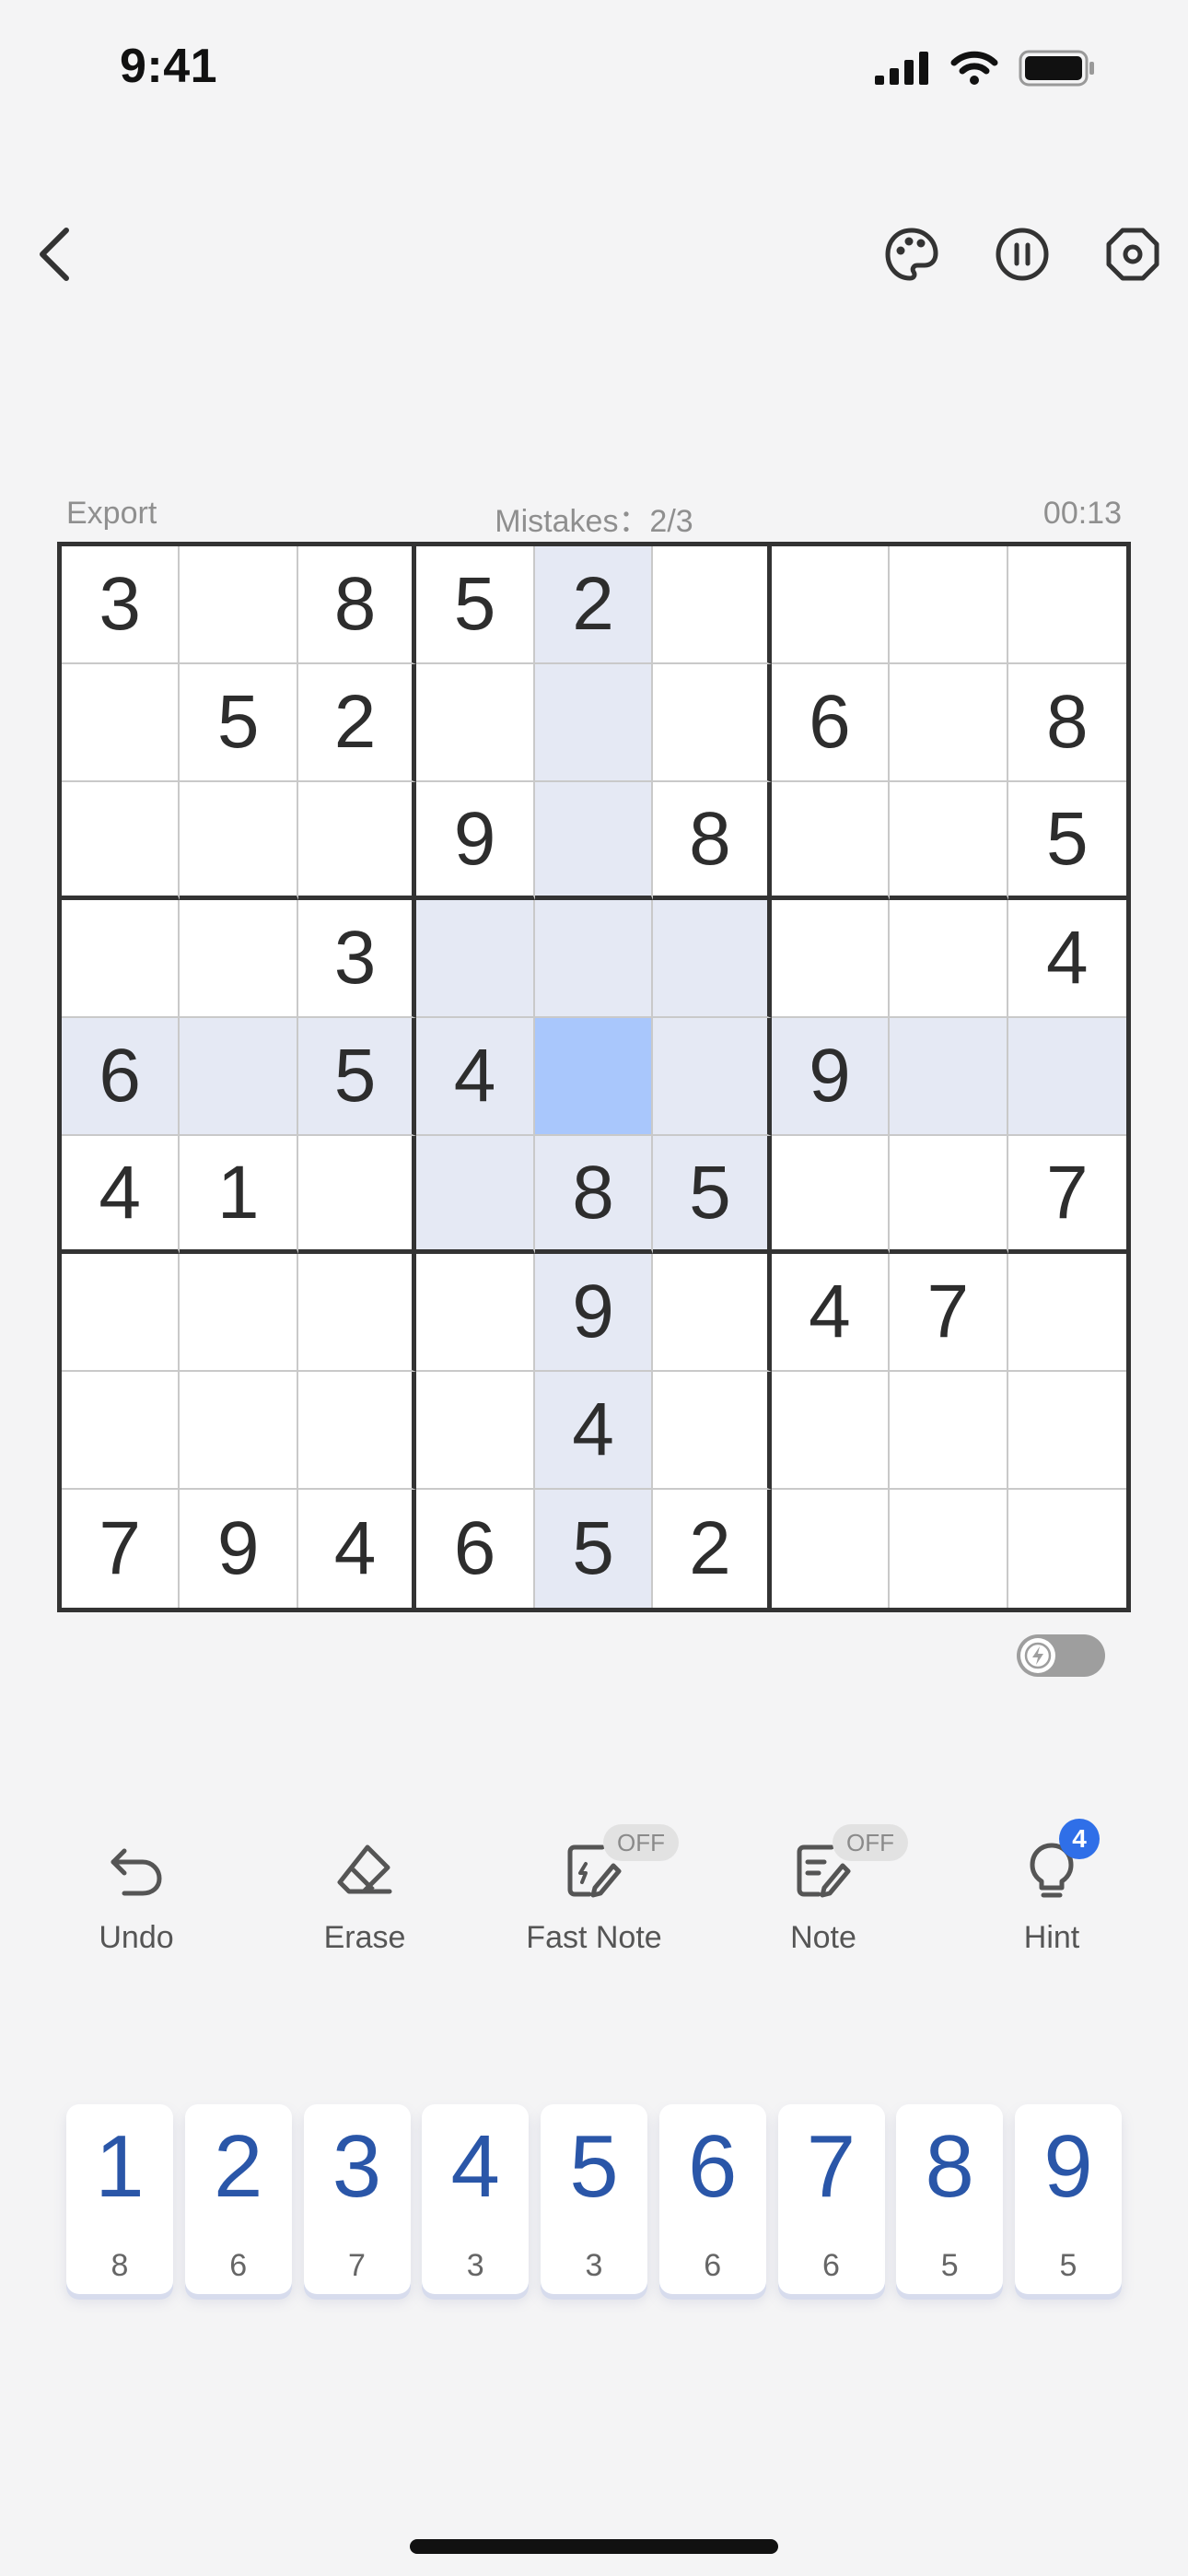  Describe the element at coordinates (239, 1313) in the screenshot. I see `board-cell-r7c2` at that location.